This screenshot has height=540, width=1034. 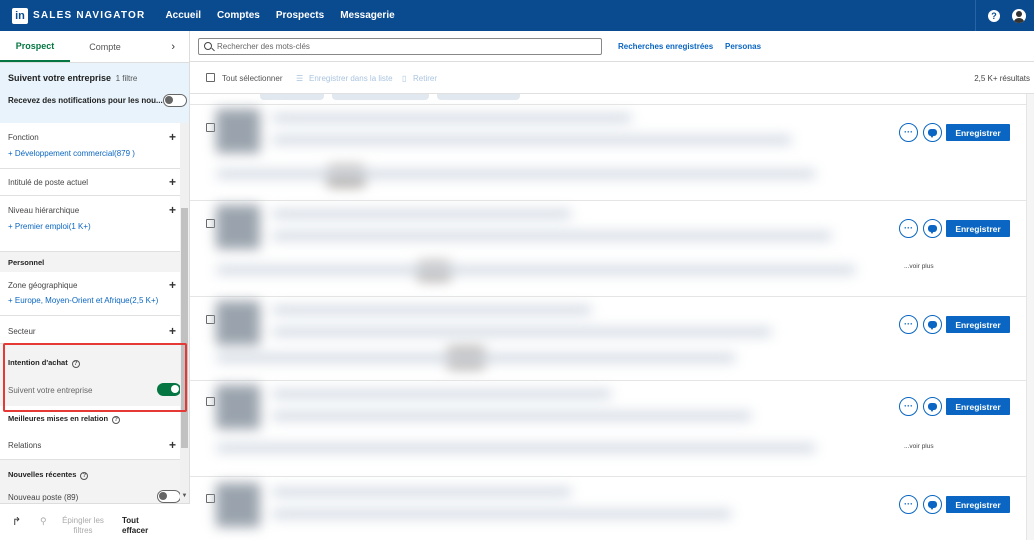 I want to click on filter-label: Intitulé de poste actuel, so click(x=48, y=182).